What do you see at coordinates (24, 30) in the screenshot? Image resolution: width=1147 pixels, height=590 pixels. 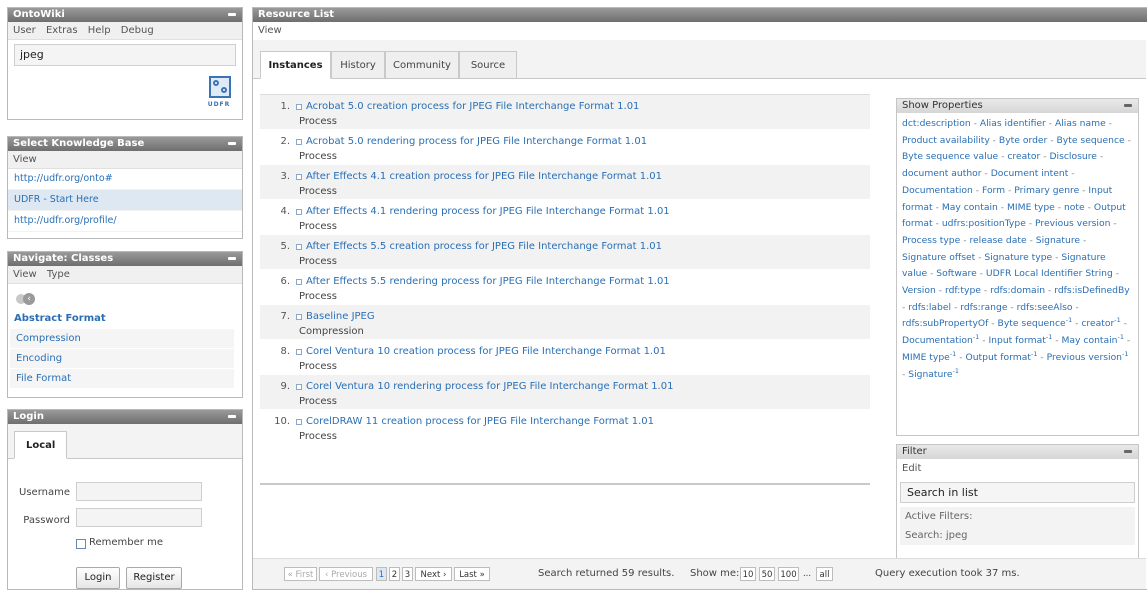 I see `menu-user: User` at bounding box center [24, 30].